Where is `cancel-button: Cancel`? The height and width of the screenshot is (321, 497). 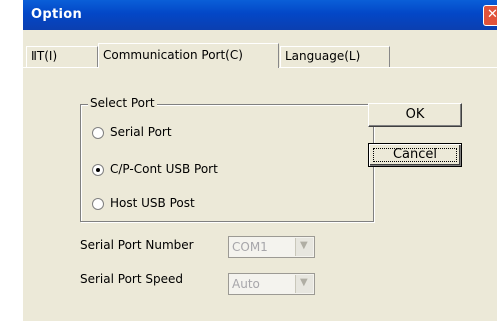
cancel-button: Cancel is located at coordinates (415, 155).